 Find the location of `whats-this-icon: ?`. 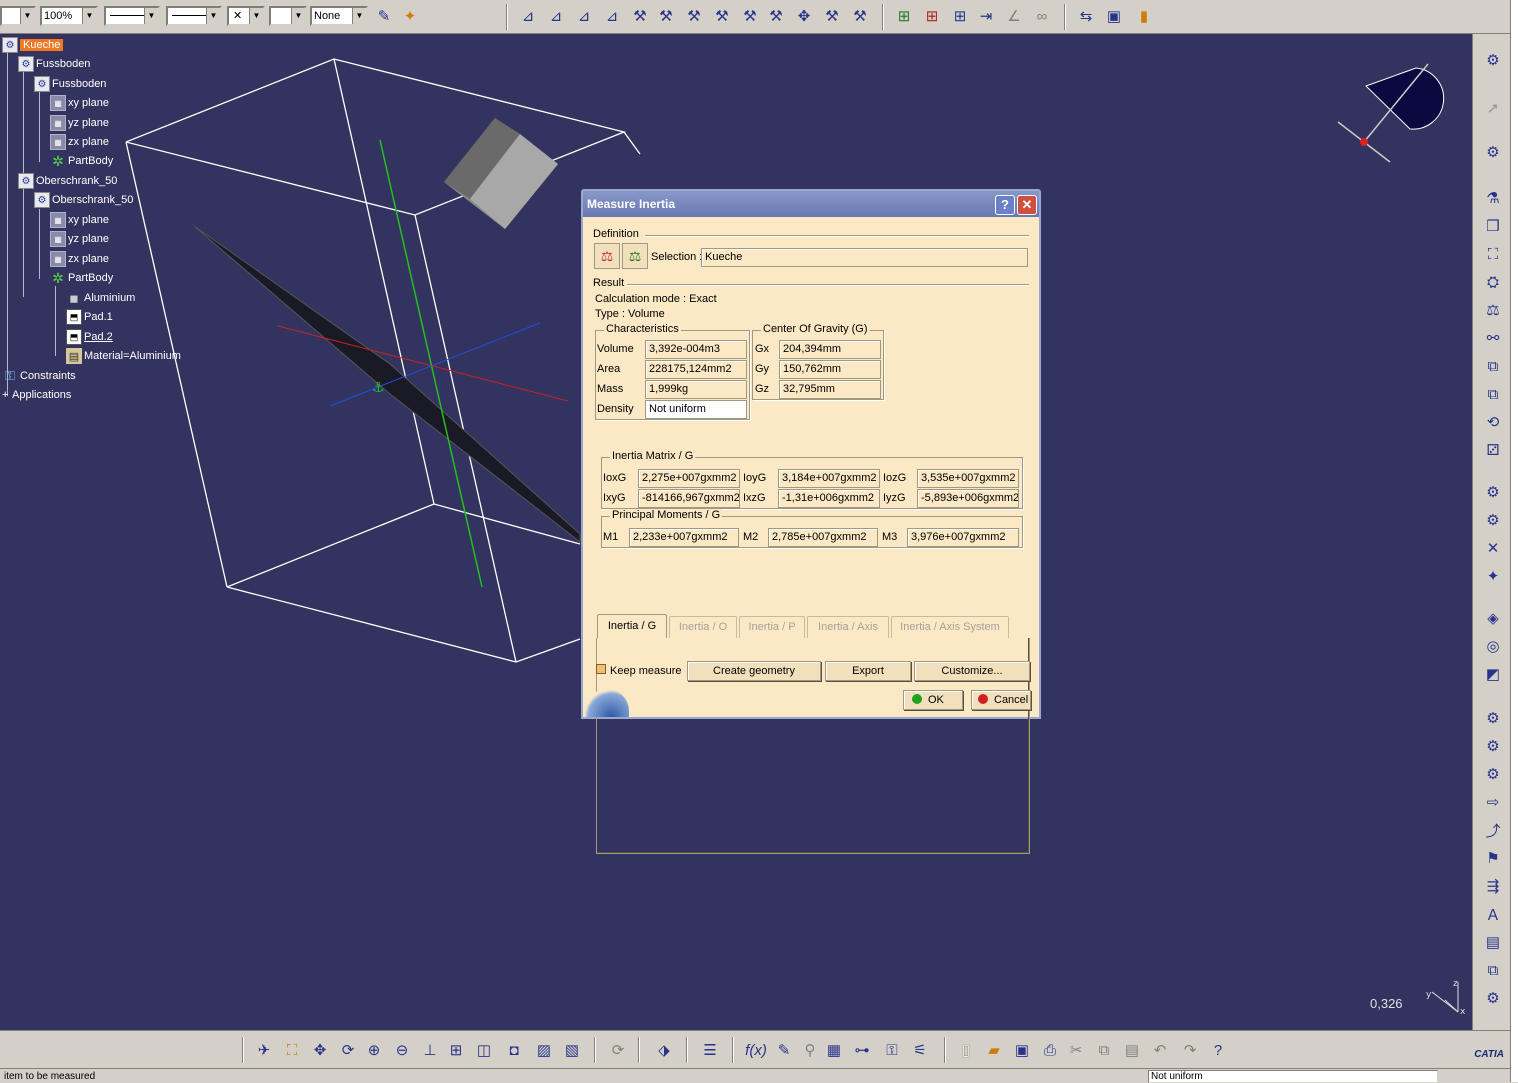

whats-this-icon: ? is located at coordinates (1218, 1050).